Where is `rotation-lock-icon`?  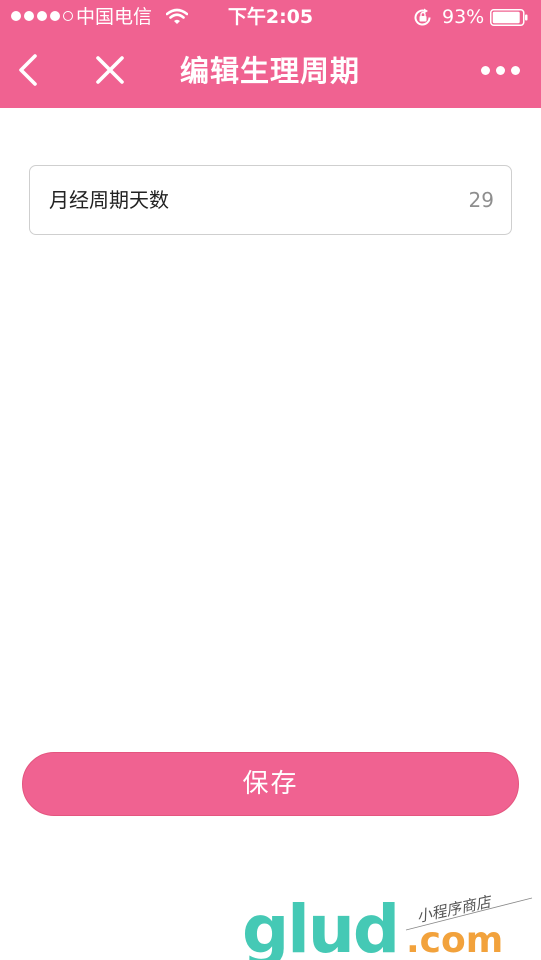
rotation-lock-icon is located at coordinates (422, 17).